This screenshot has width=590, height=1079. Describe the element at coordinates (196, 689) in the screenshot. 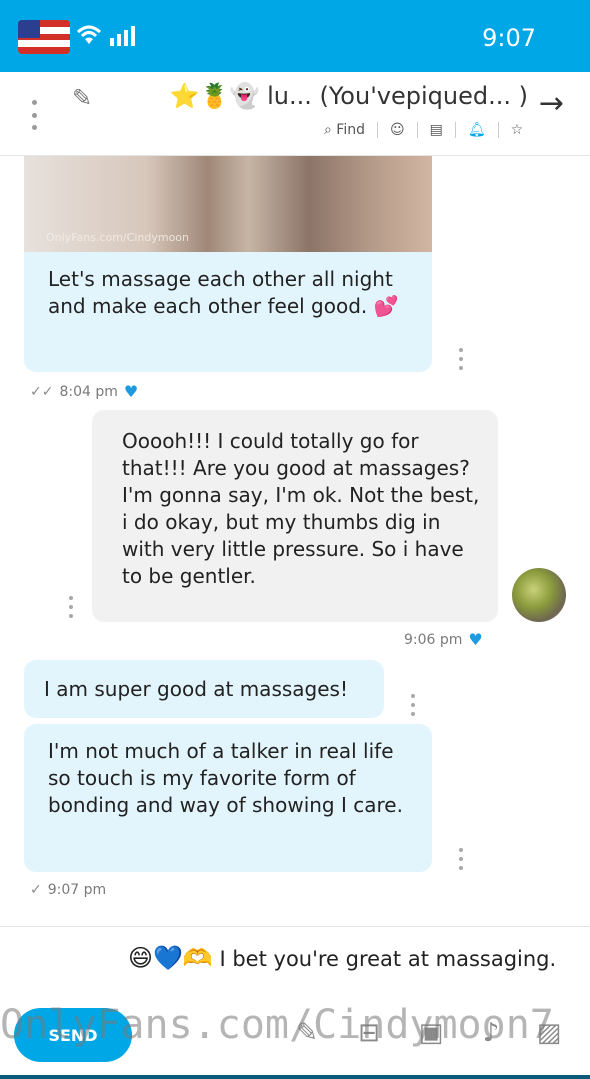

I see `message-text: I am super good at massages!` at that location.